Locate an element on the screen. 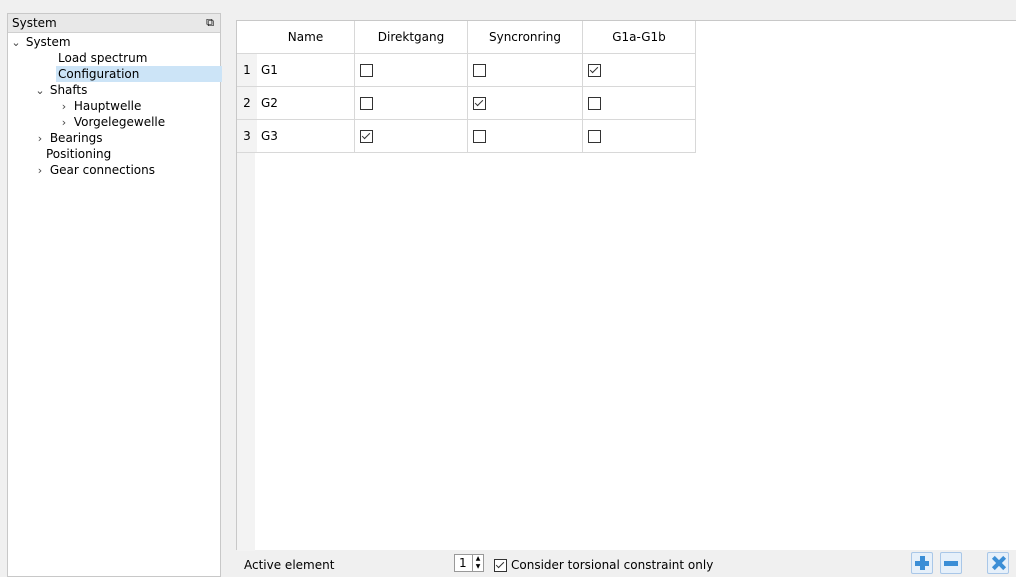  tree-item-vorgelegewelle: › Vorgelegewelle is located at coordinates (111, 122).